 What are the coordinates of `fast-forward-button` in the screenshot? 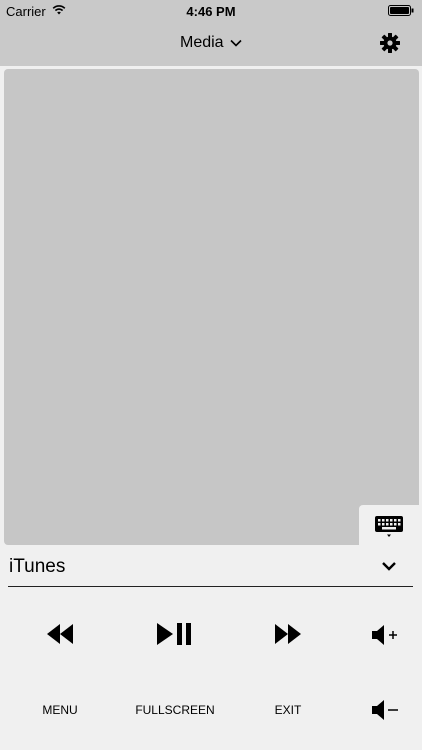 It's located at (288, 634).